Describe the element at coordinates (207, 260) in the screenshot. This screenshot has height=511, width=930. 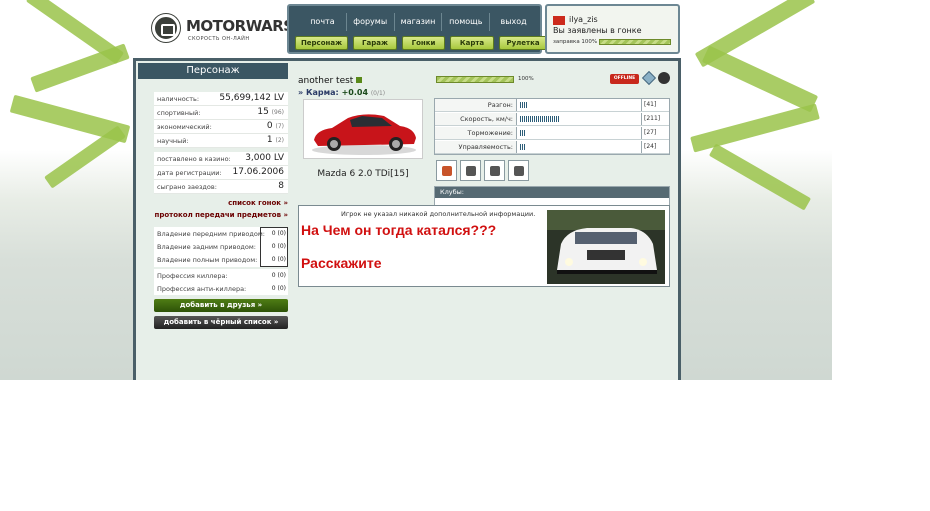
I see `ownership-label: Владение полным приводом:` at that location.